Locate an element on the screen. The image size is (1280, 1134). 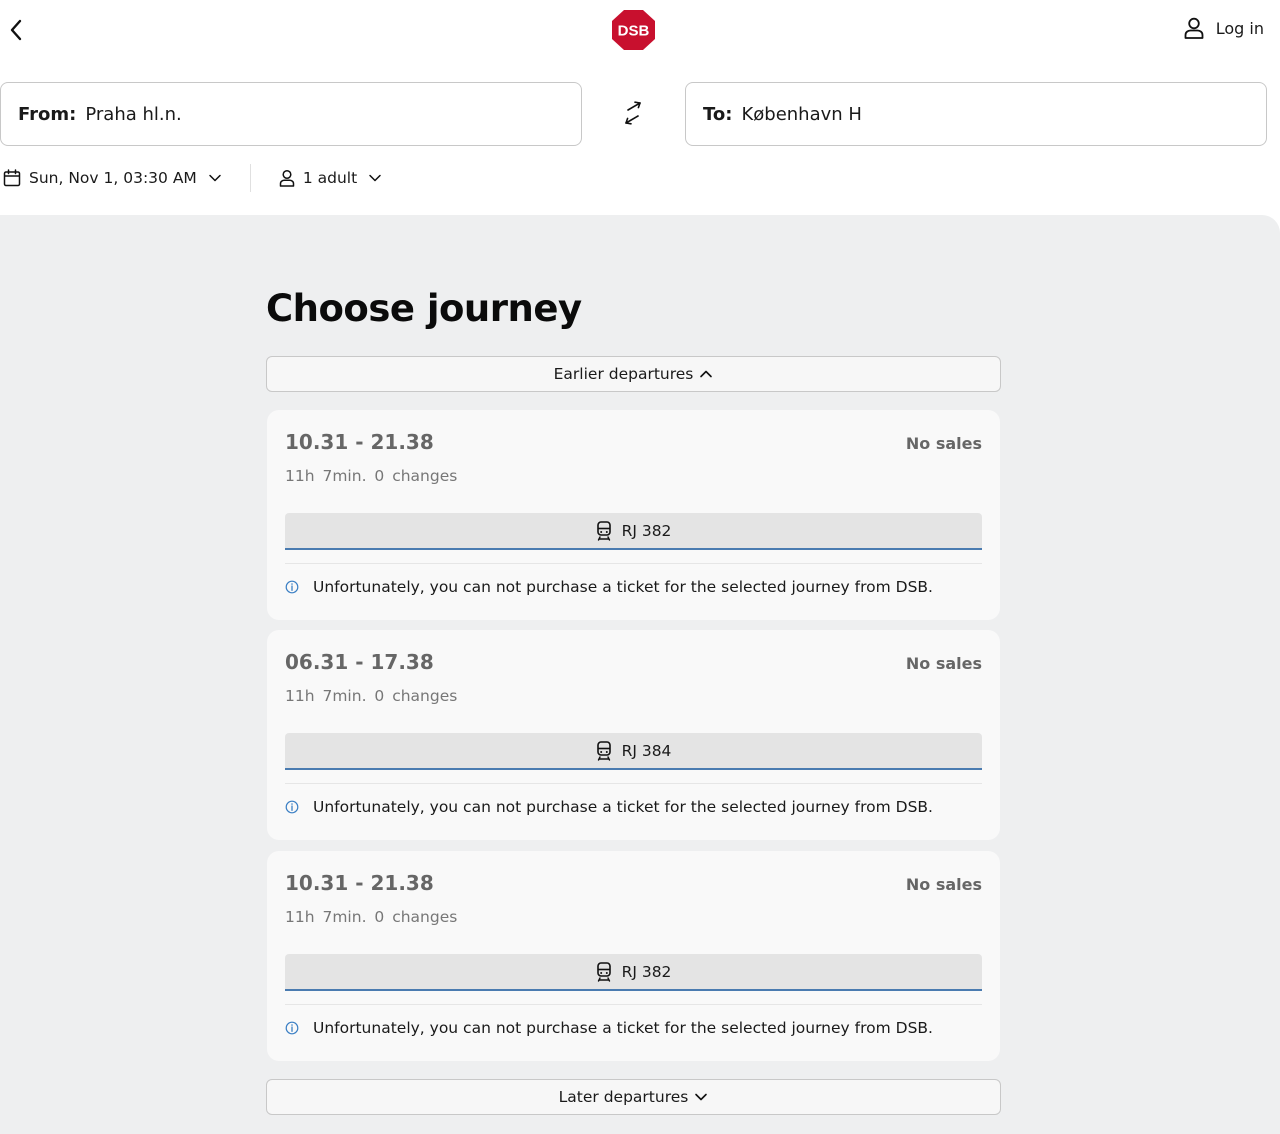
train-details-button: RJ 384 is located at coordinates (633, 751).